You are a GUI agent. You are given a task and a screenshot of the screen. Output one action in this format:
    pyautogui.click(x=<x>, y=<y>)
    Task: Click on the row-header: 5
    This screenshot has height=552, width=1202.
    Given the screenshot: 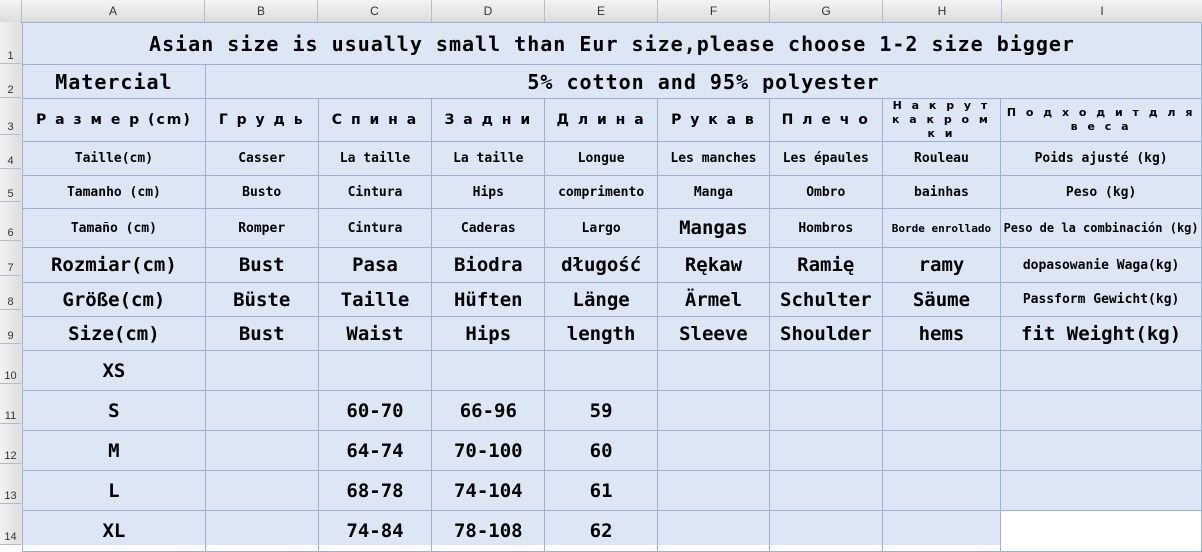 What is the action you would take?
    pyautogui.click(x=10, y=185)
    